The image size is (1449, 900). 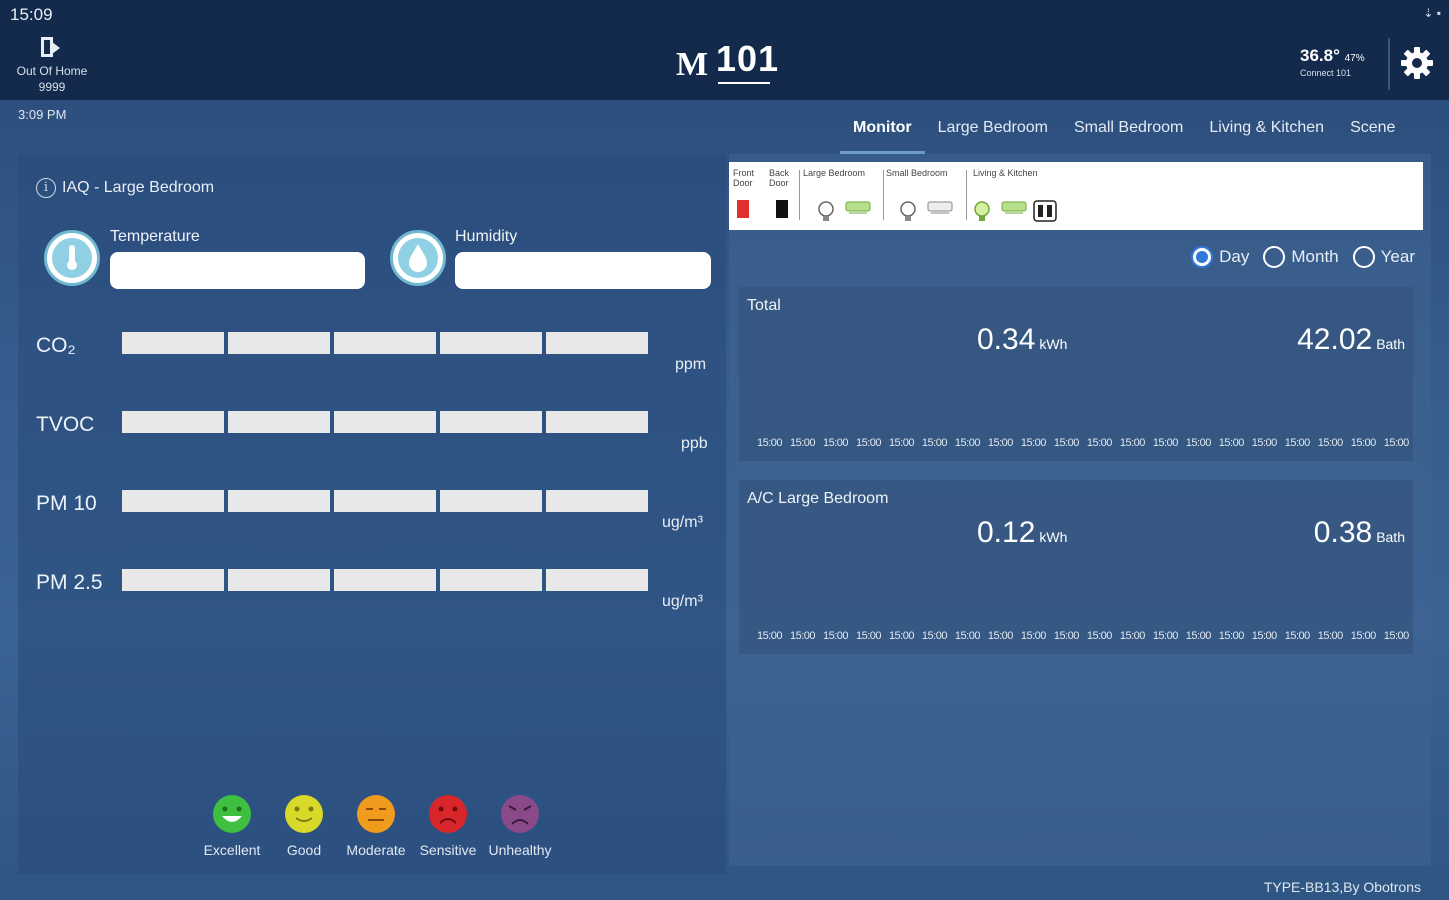 I want to click on home-mode-icon, so click(x=51, y=47).